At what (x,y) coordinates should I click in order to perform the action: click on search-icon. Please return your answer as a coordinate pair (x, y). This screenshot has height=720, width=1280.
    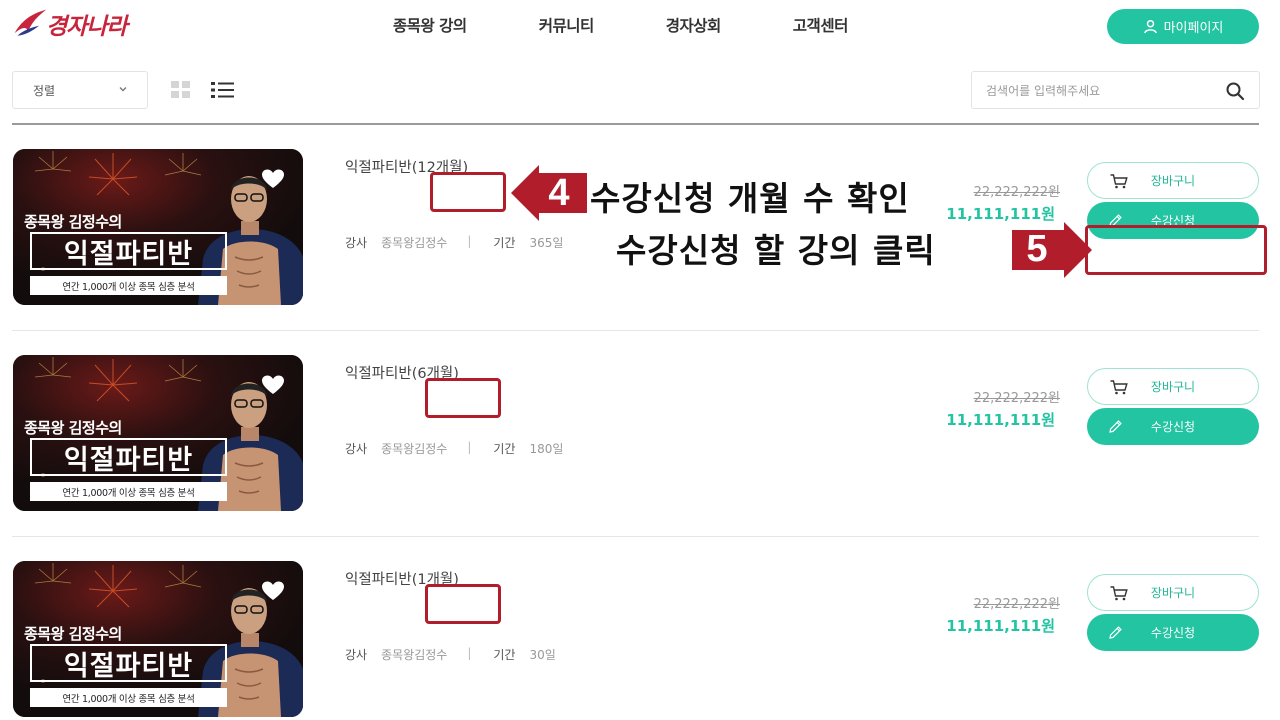
    Looking at the image, I should click on (1235, 91).